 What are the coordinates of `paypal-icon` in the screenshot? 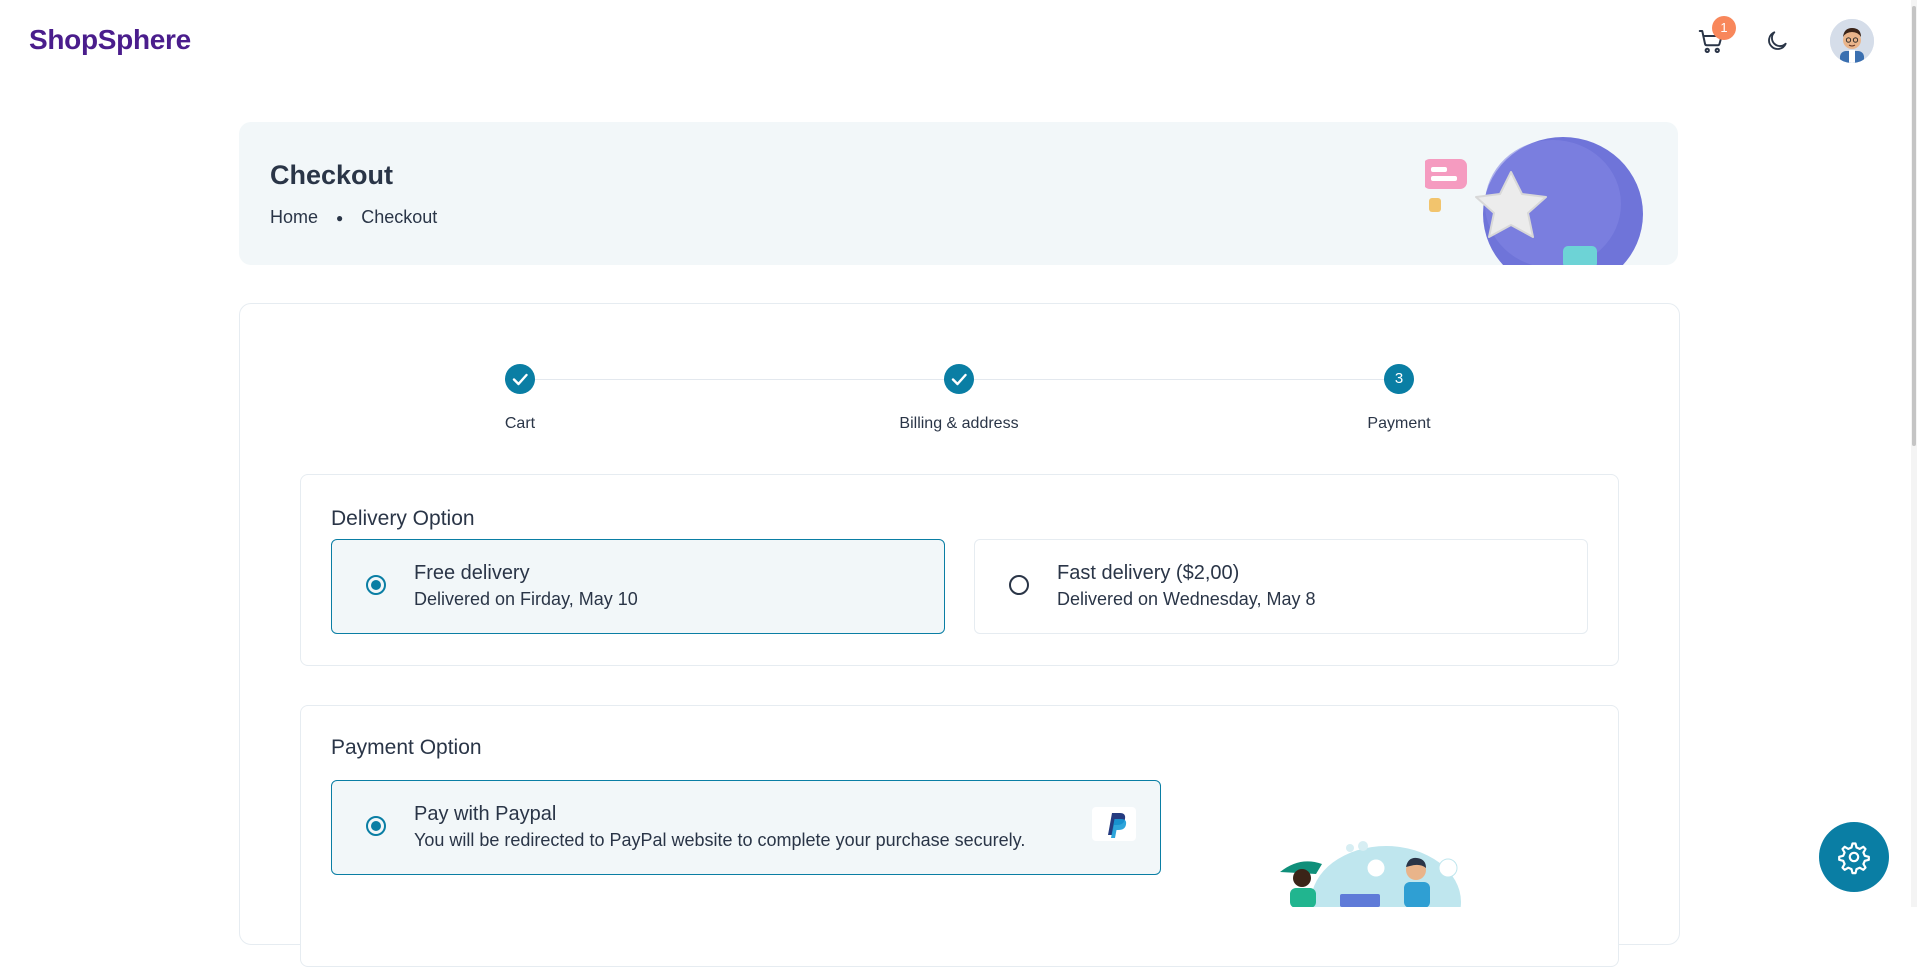 It's located at (1117, 825).